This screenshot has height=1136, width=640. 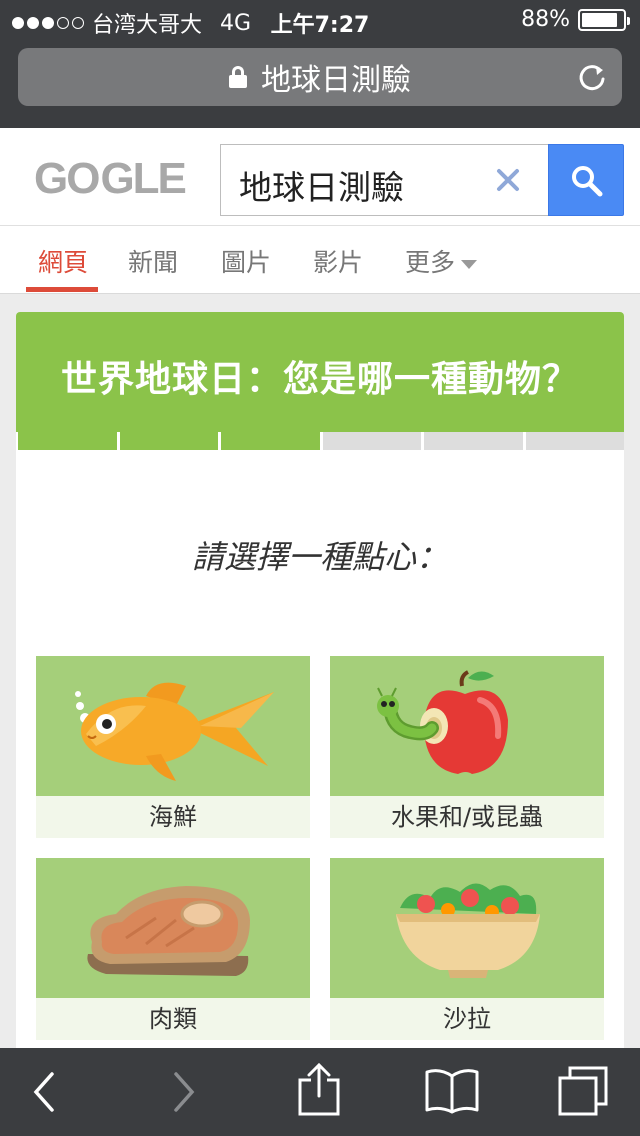 I want to click on search-input: 地球日測驗, so click(x=385, y=180).